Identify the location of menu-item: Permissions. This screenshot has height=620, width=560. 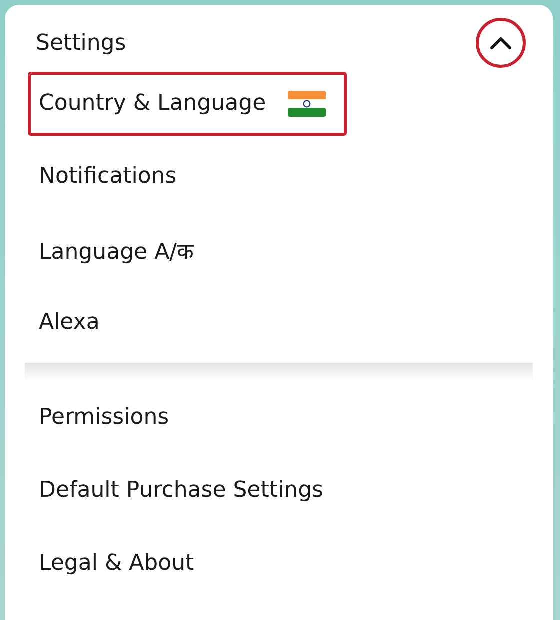
(109, 418).